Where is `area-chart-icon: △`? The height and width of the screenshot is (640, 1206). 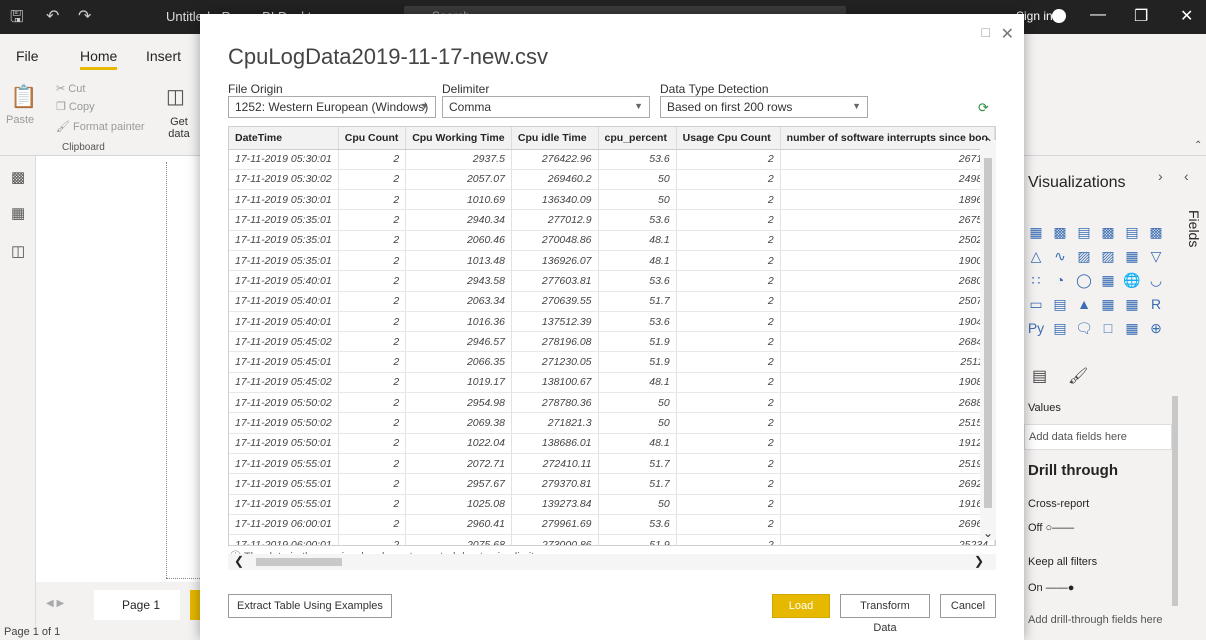
area-chart-icon: △ is located at coordinates (1036, 258).